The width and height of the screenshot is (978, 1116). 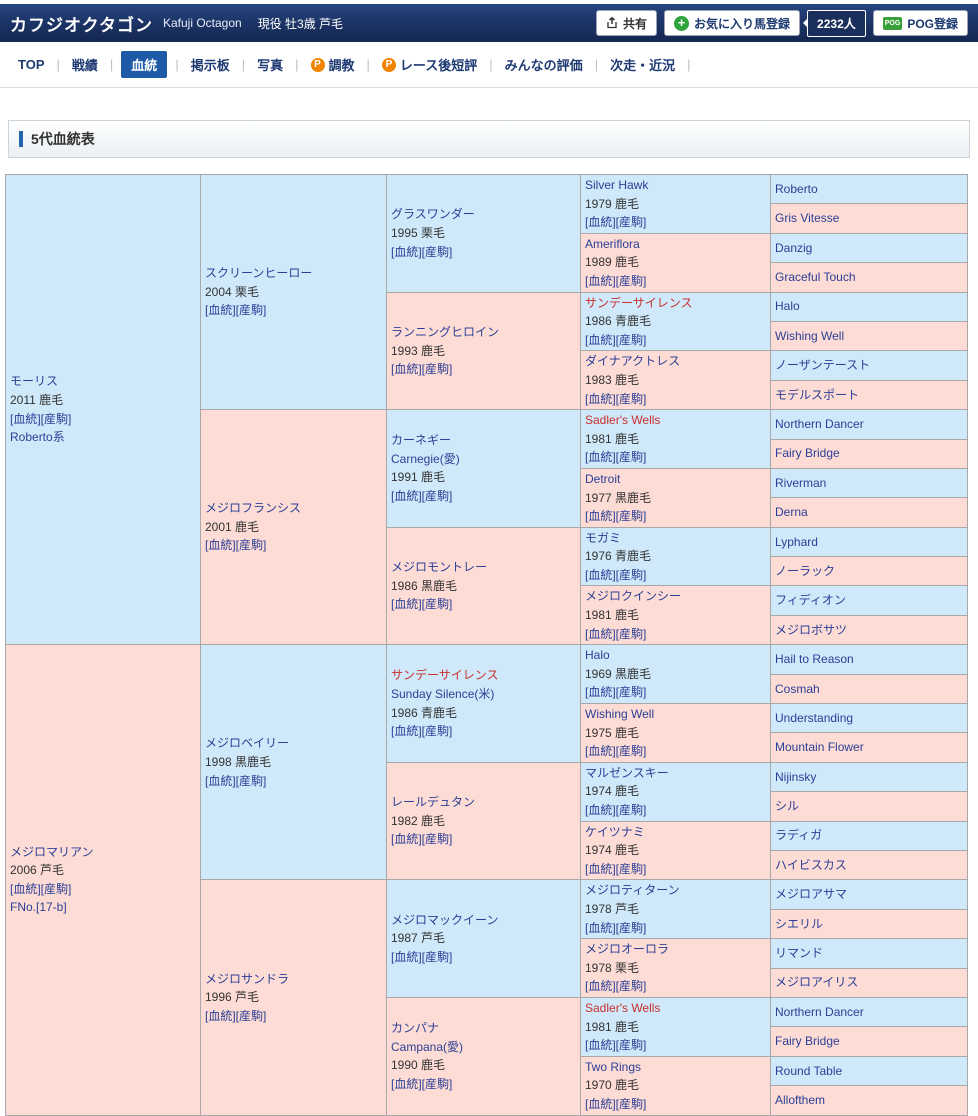 I want to click on horse-link: グラスワンダー, so click(x=433, y=214).